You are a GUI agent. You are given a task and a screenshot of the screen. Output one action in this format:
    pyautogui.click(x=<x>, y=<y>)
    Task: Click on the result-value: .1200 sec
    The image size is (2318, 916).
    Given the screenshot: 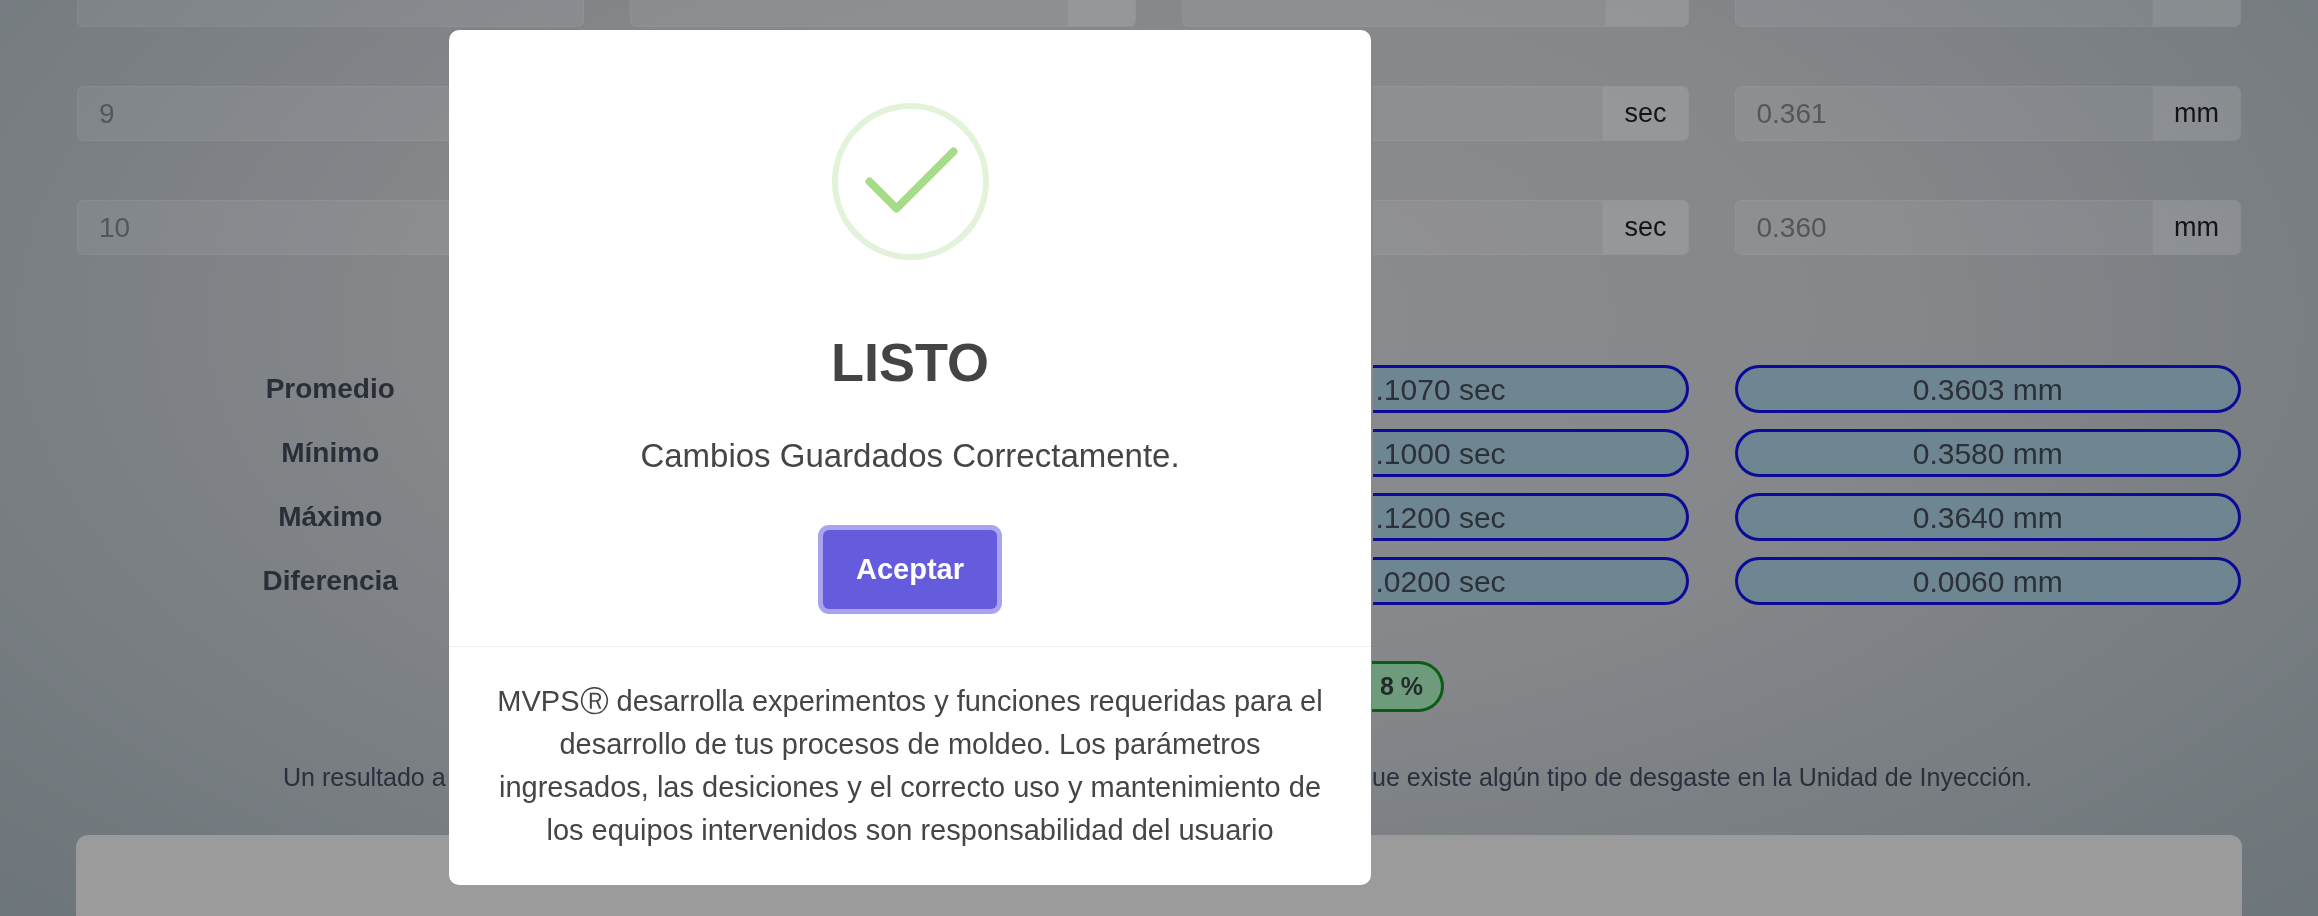 What is the action you would take?
    pyautogui.click(x=1530, y=517)
    